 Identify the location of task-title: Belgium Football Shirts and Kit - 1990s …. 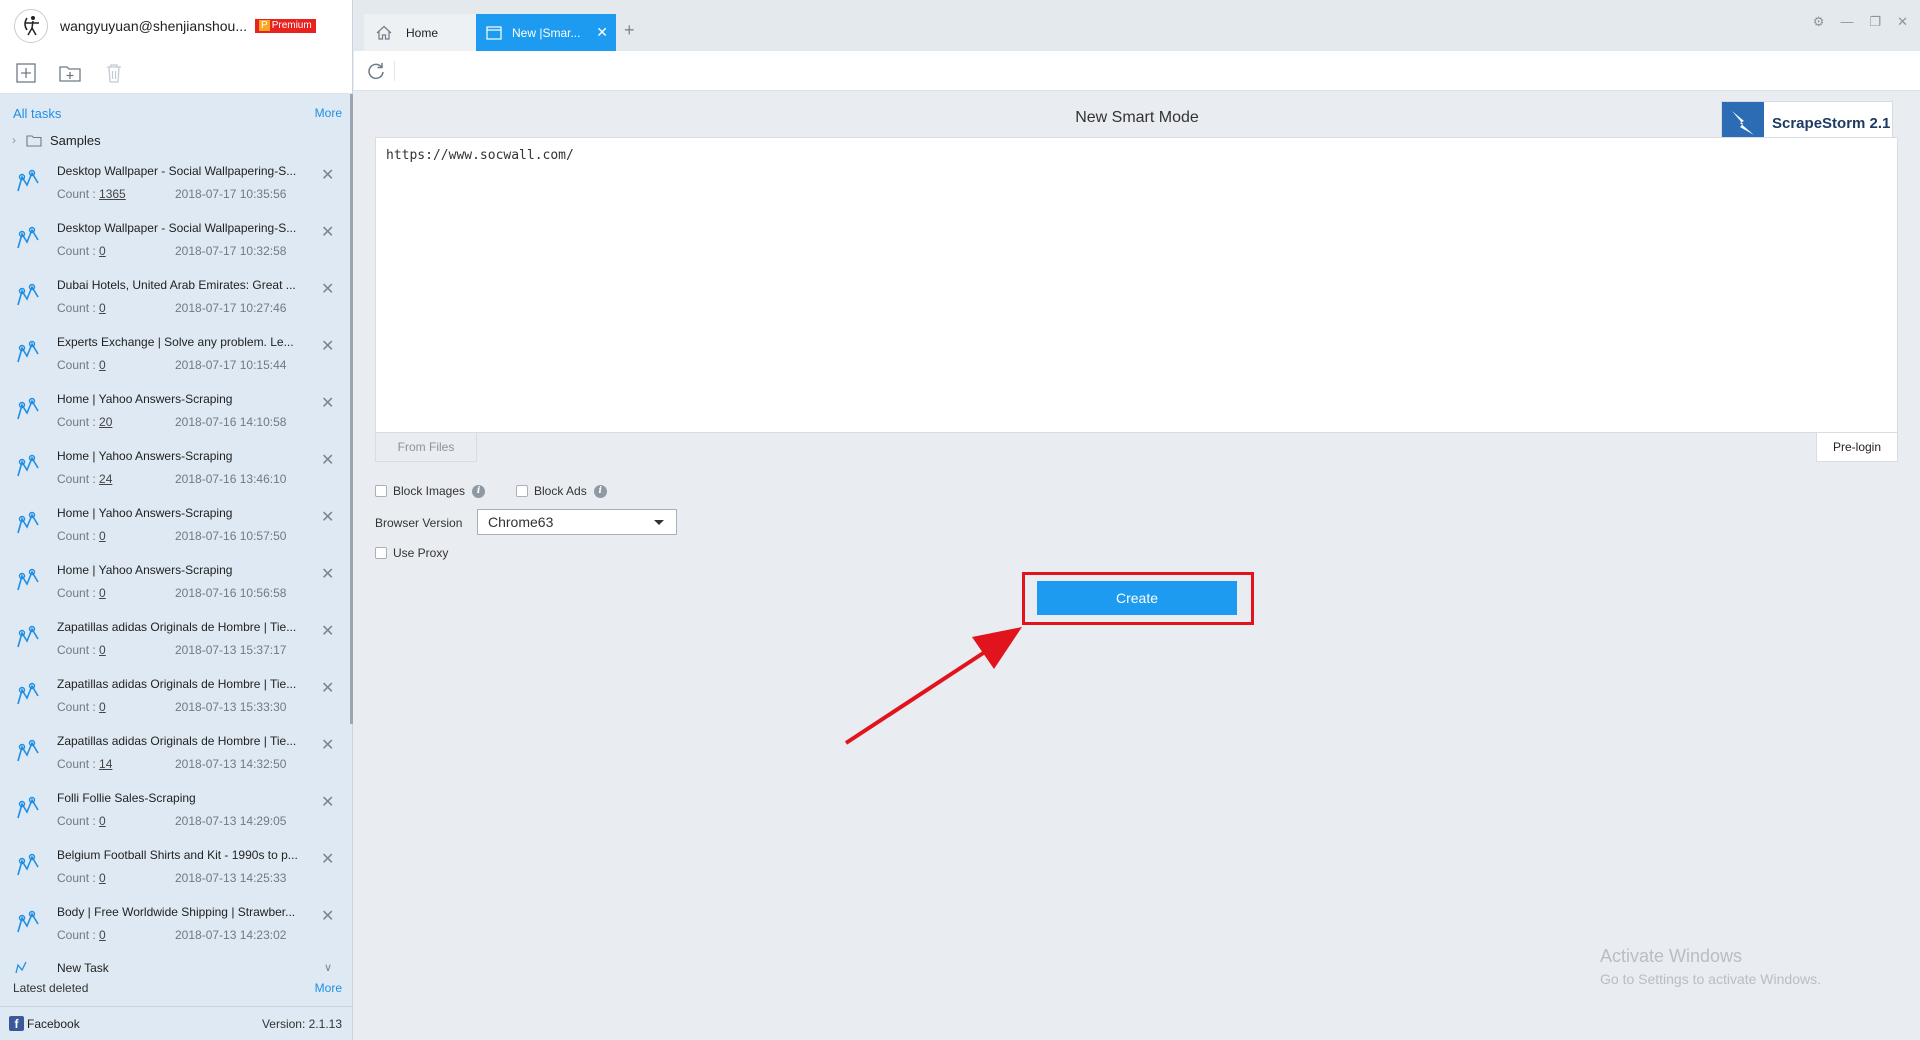
(181, 855).